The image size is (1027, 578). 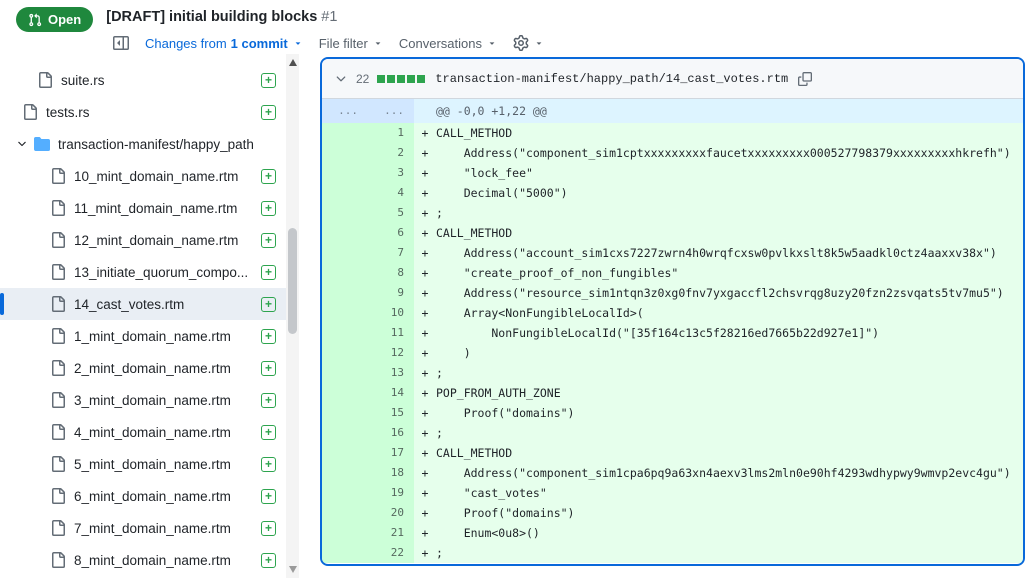 What do you see at coordinates (729, 393) in the screenshot?
I see `diff-code: POP_FROM_AUTH_ZONE` at bounding box center [729, 393].